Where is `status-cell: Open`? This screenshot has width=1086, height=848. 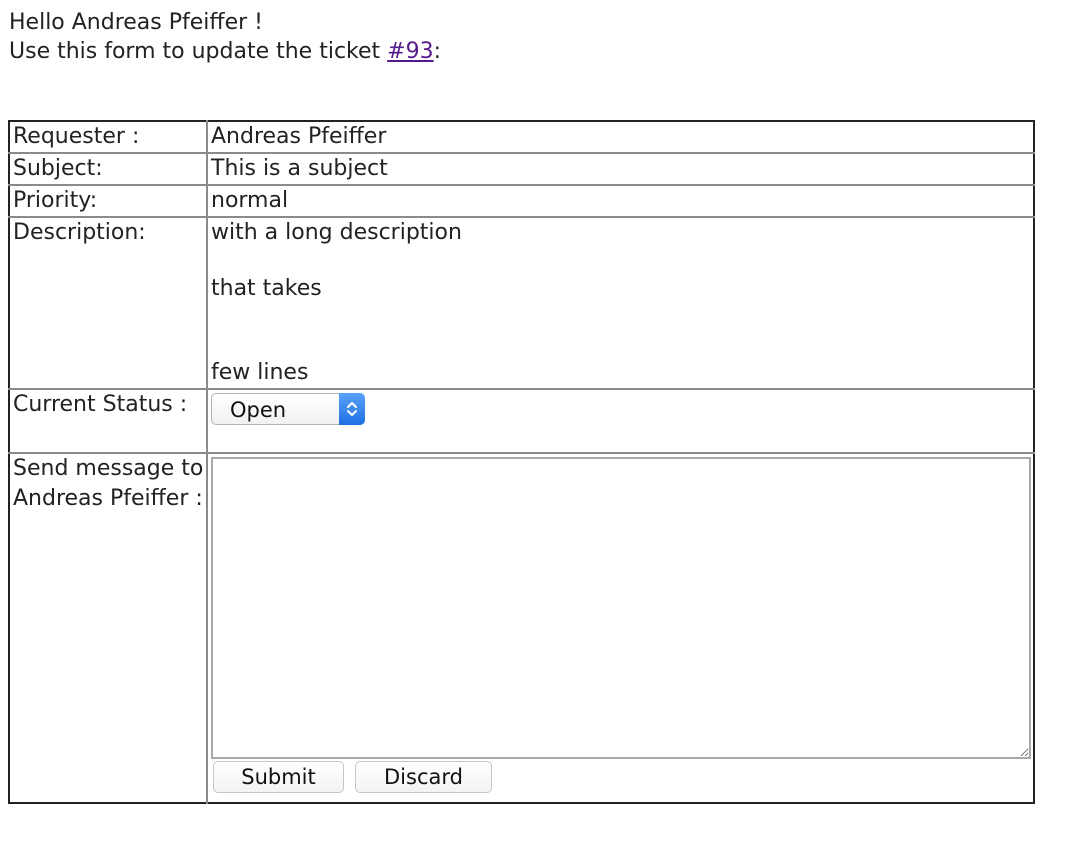 status-cell: Open is located at coordinates (620, 421).